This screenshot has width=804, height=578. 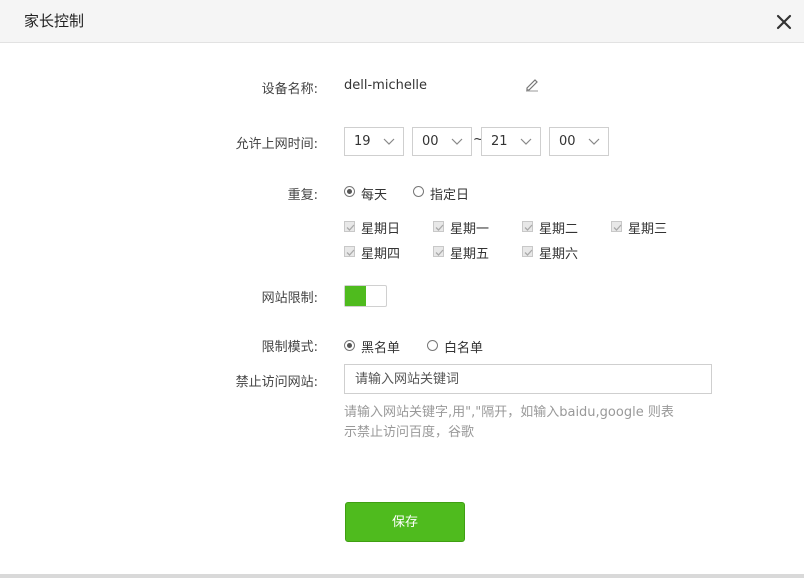 What do you see at coordinates (616, 226) in the screenshot?
I see `day-checkbox-wednesday` at bounding box center [616, 226].